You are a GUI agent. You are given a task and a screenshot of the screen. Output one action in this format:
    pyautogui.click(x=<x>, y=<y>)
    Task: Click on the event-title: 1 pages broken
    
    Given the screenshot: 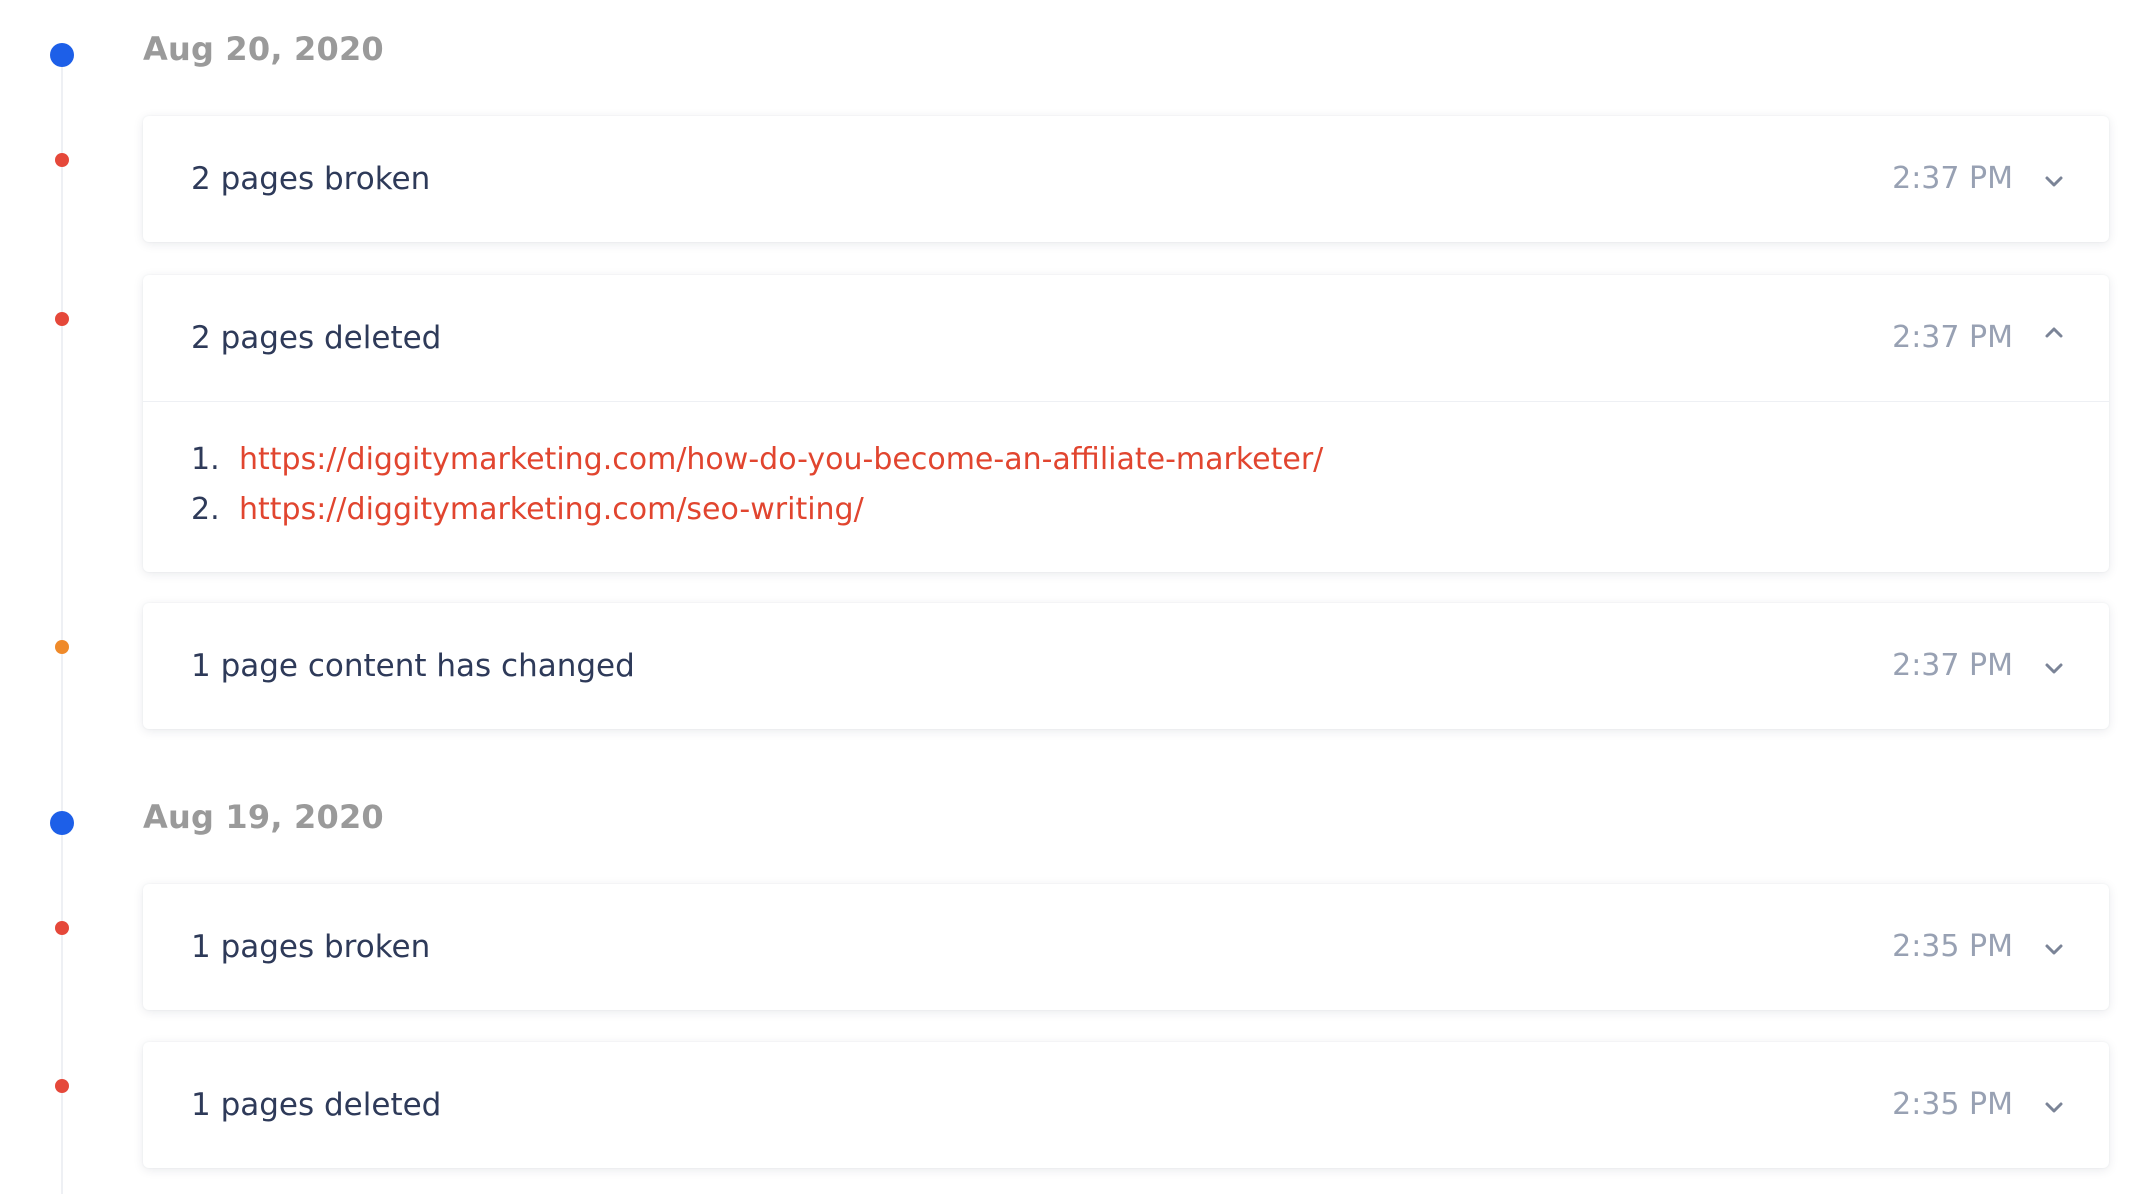 What is the action you would take?
    pyautogui.click(x=311, y=947)
    